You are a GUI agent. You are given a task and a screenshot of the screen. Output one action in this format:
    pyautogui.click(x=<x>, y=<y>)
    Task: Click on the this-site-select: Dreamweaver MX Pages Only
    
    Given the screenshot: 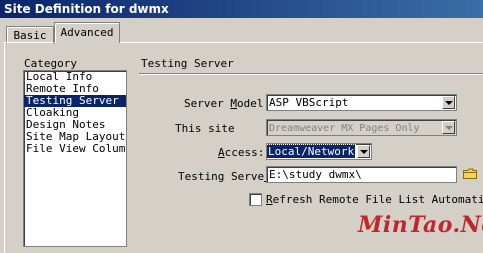 What is the action you would take?
    pyautogui.click(x=361, y=127)
    